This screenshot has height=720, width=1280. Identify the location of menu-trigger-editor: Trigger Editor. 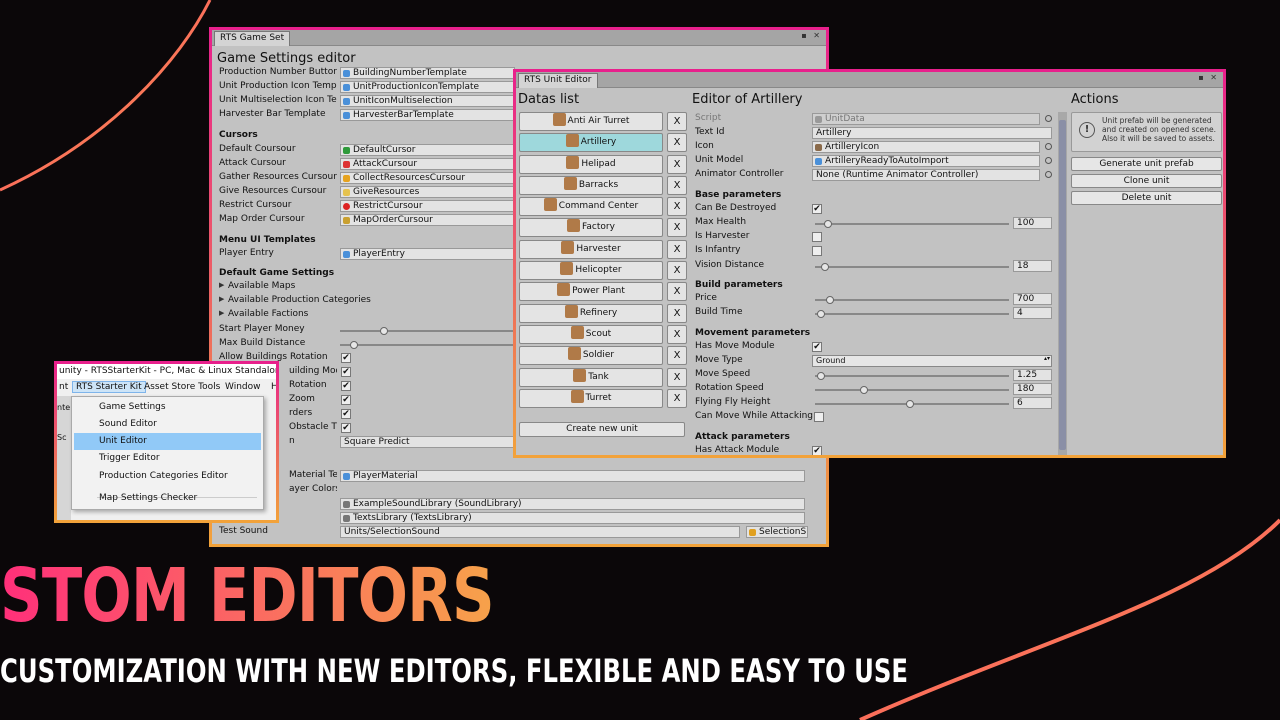
(167, 458).